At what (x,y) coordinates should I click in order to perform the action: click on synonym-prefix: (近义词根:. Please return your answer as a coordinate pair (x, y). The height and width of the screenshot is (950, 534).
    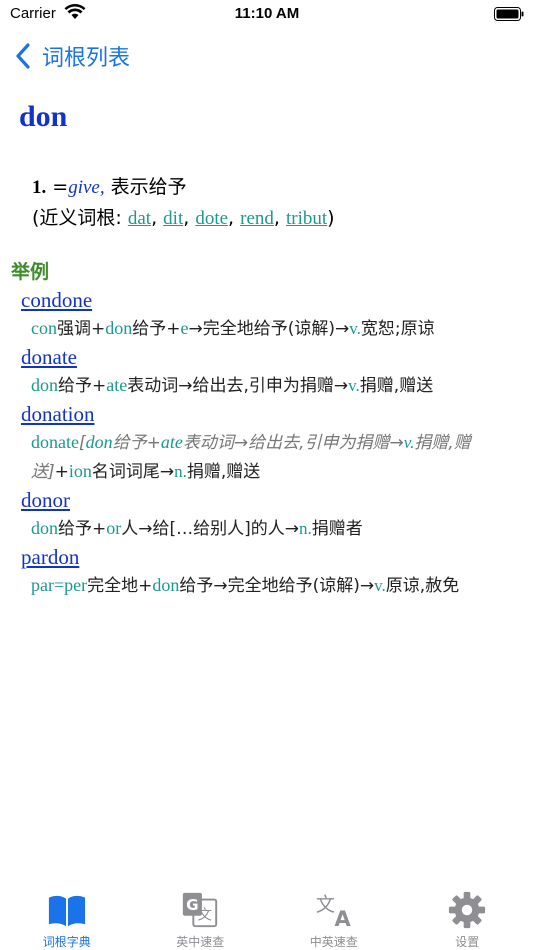
    Looking at the image, I should click on (80, 218).